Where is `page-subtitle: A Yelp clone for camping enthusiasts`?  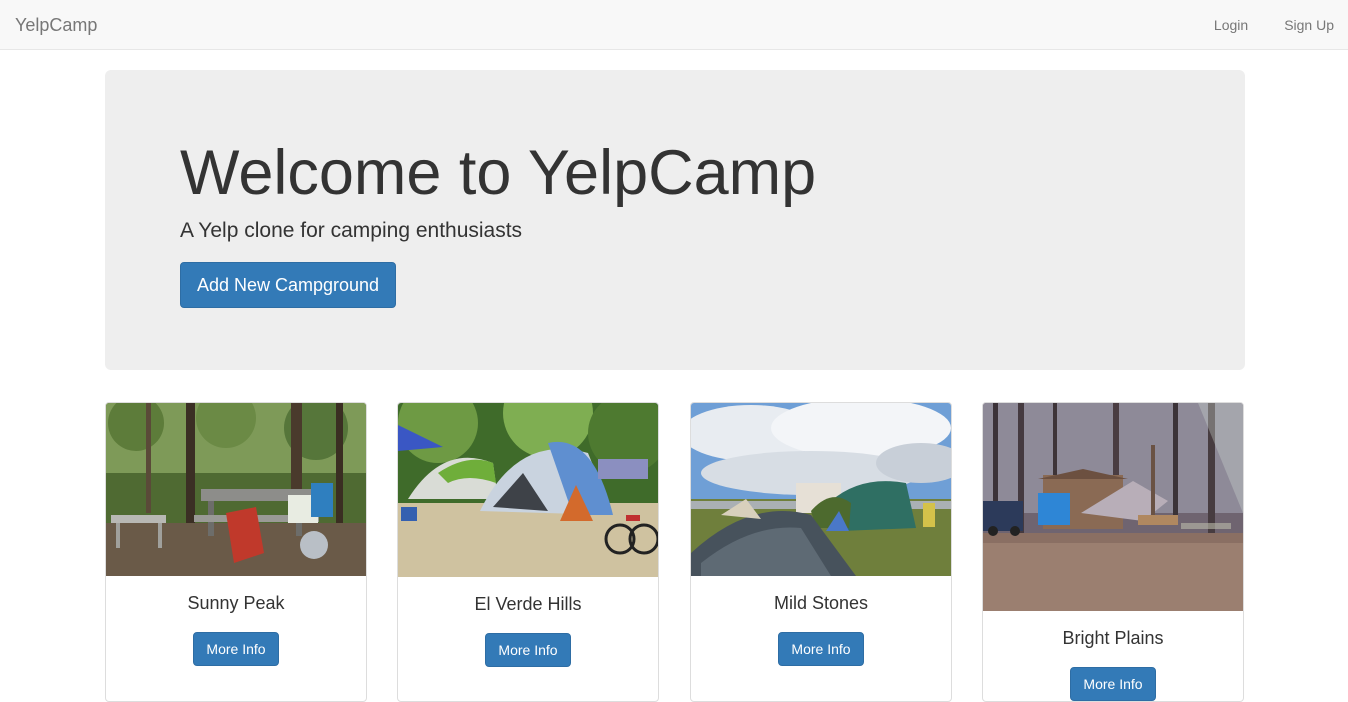 page-subtitle: A Yelp clone for camping enthusiasts is located at coordinates (351, 230).